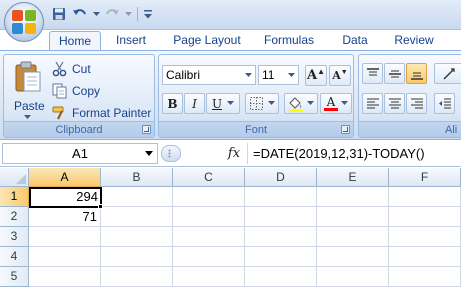  I want to click on undo-icon, so click(80, 14).